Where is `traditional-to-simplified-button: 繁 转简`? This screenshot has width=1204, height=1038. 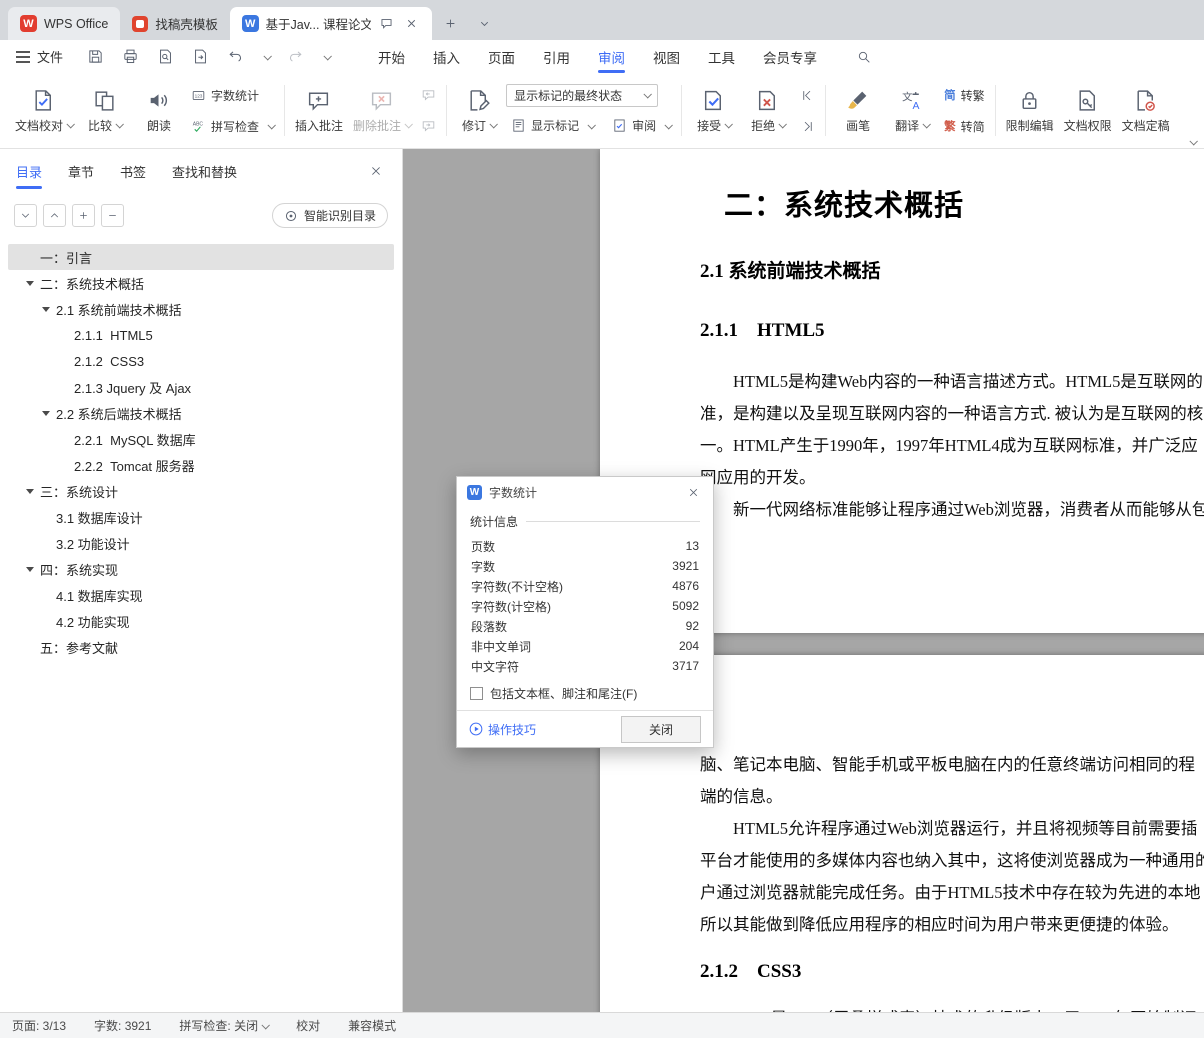 traditional-to-simplified-button: 繁 转简 is located at coordinates (964, 126).